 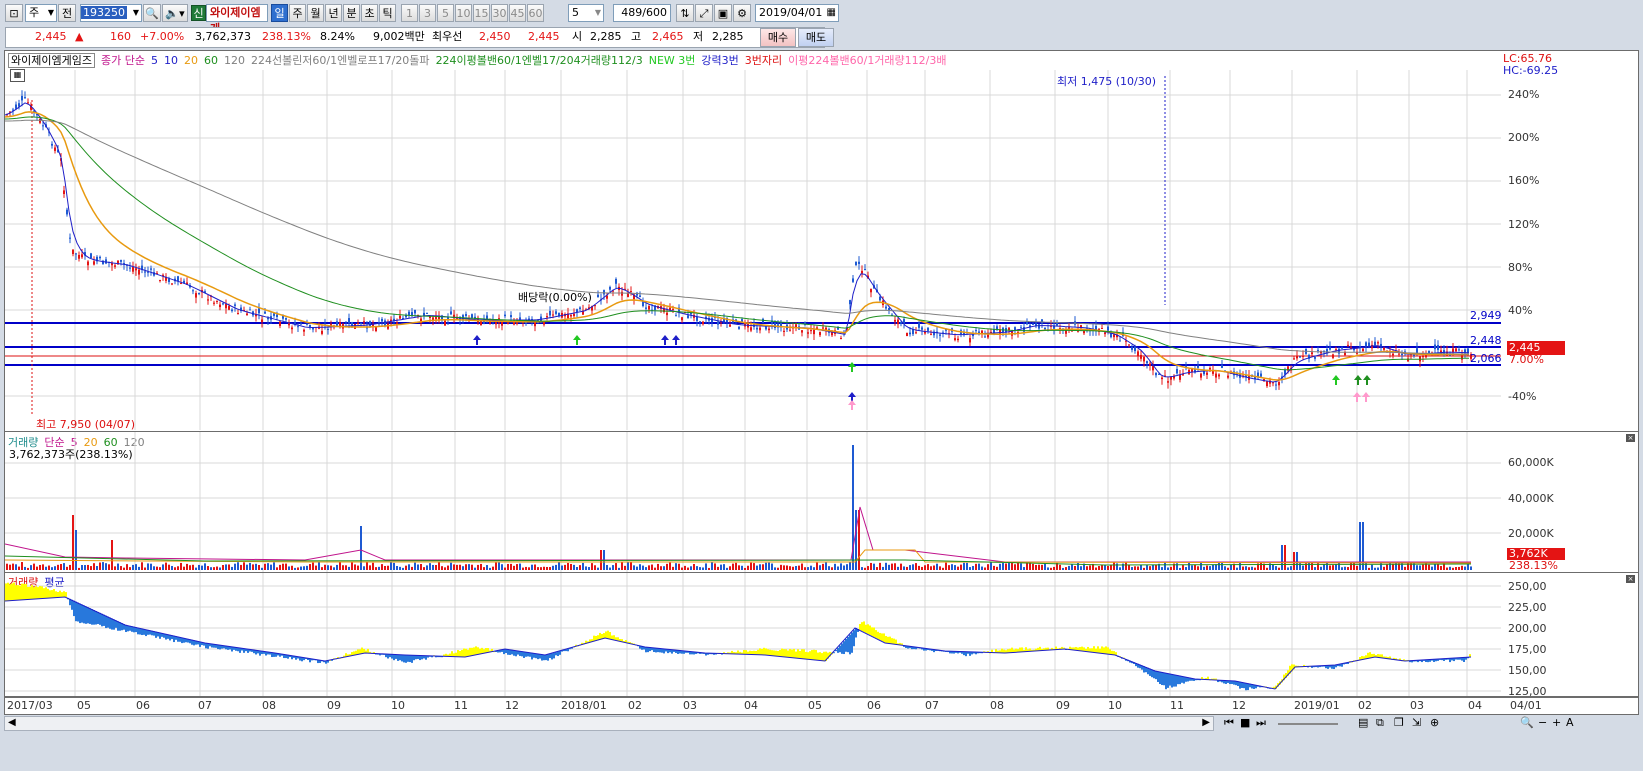 I want to click on interval-button: 5, so click(x=445, y=13).